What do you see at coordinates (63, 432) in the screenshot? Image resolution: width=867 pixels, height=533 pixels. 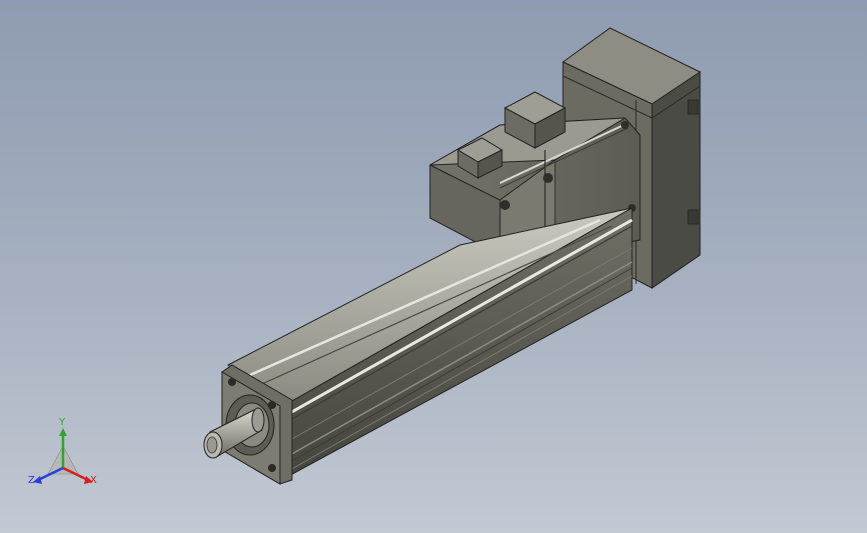 I see `y-axis-head` at bounding box center [63, 432].